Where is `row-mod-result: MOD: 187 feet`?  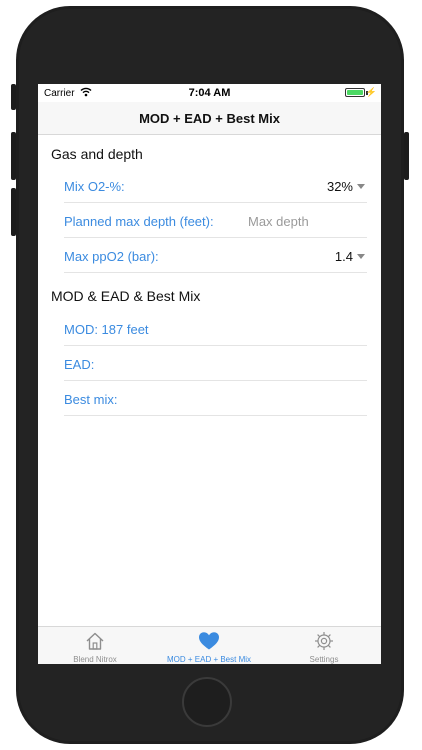
row-mod-result: MOD: 187 feet is located at coordinates (215, 329).